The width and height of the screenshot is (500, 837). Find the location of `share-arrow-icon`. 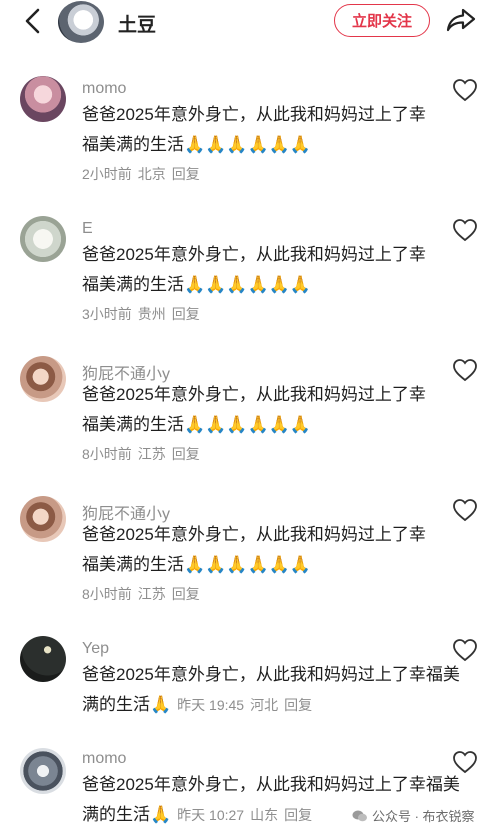

share-arrow-icon is located at coordinates (461, 20).